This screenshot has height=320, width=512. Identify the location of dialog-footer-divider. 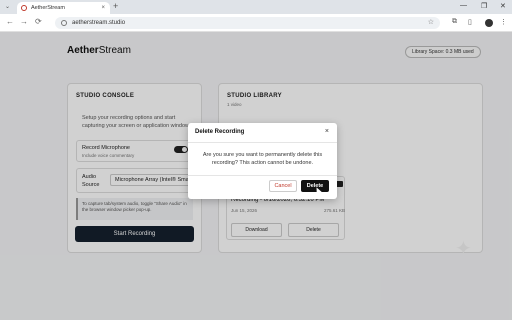
(262, 175).